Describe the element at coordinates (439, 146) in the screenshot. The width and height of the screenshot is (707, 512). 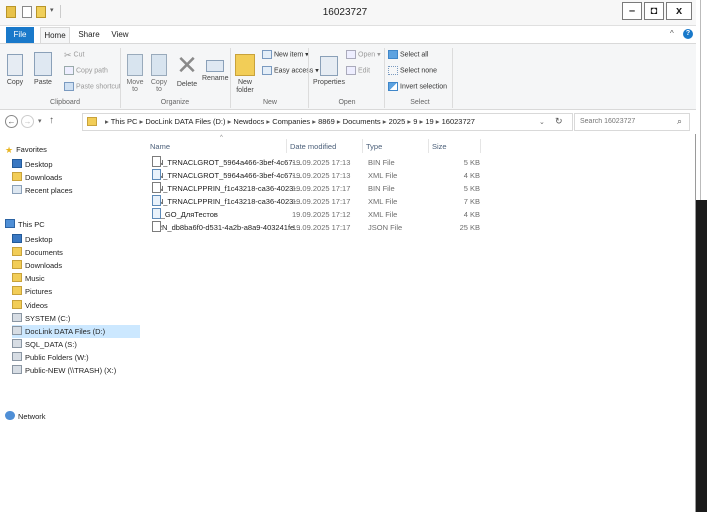
I see `column-header-size: Size` at that location.